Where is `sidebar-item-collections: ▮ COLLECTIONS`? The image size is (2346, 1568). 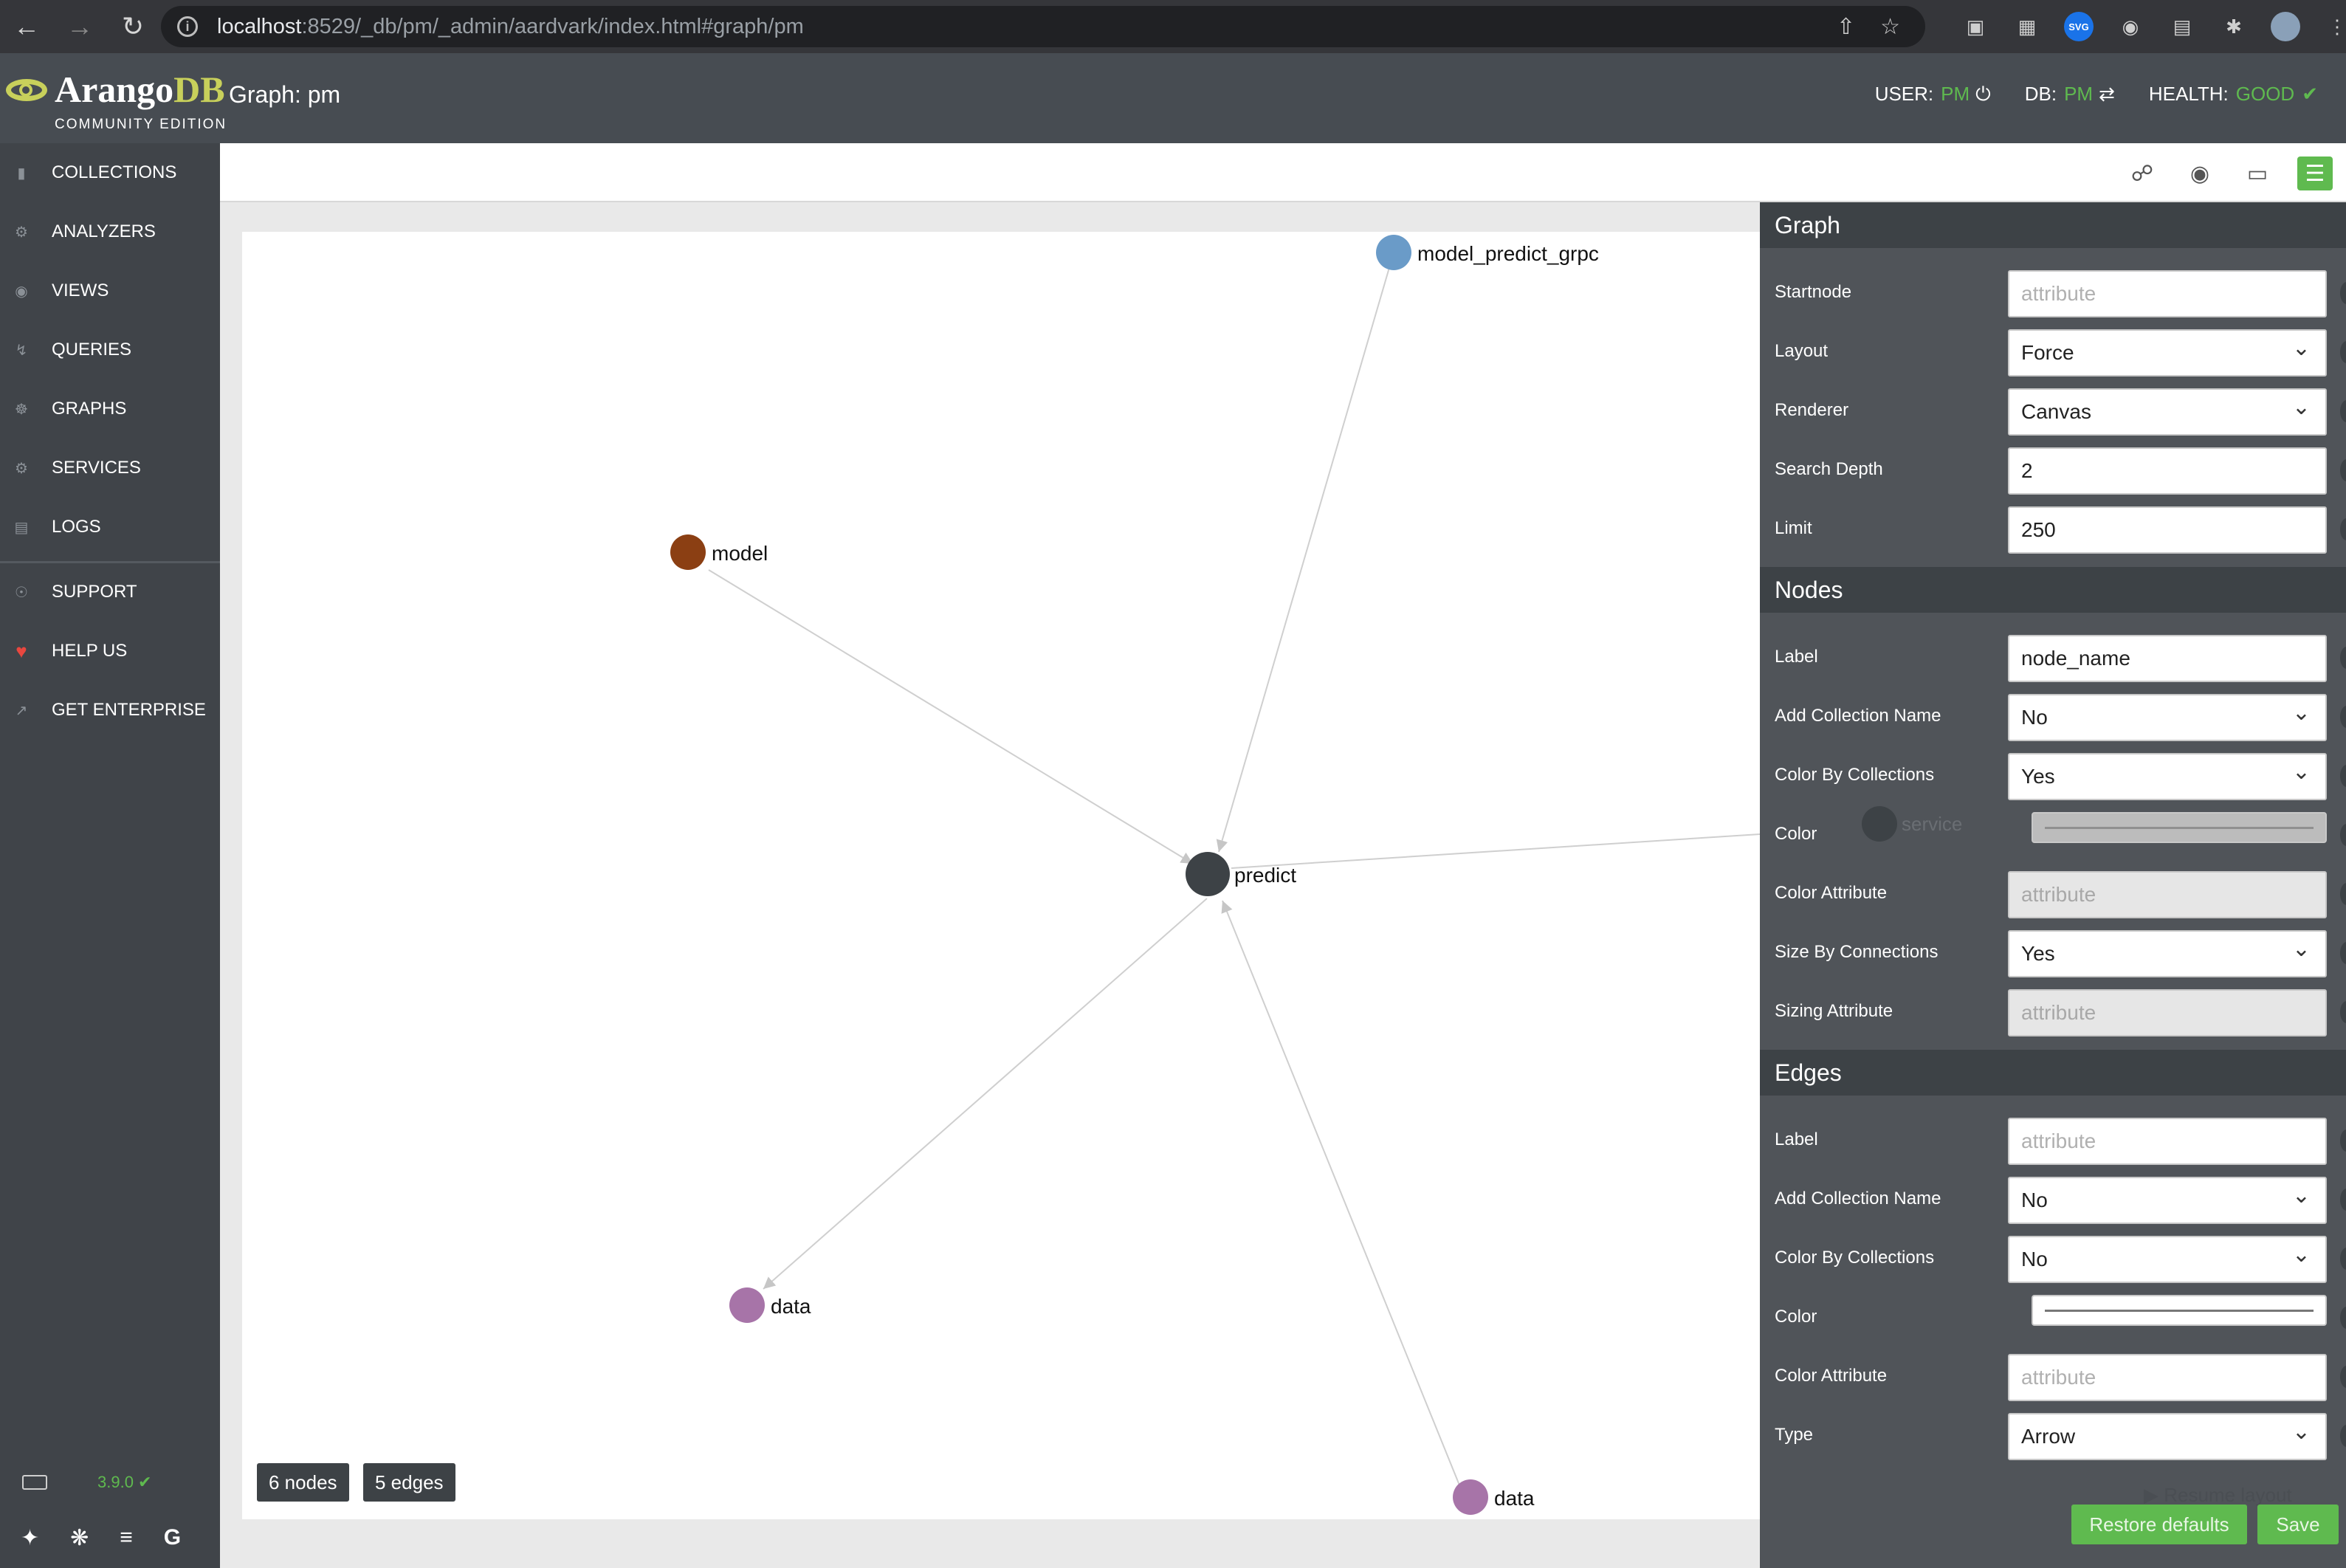
sidebar-item-collections: ▮ COLLECTIONS is located at coordinates (110, 172).